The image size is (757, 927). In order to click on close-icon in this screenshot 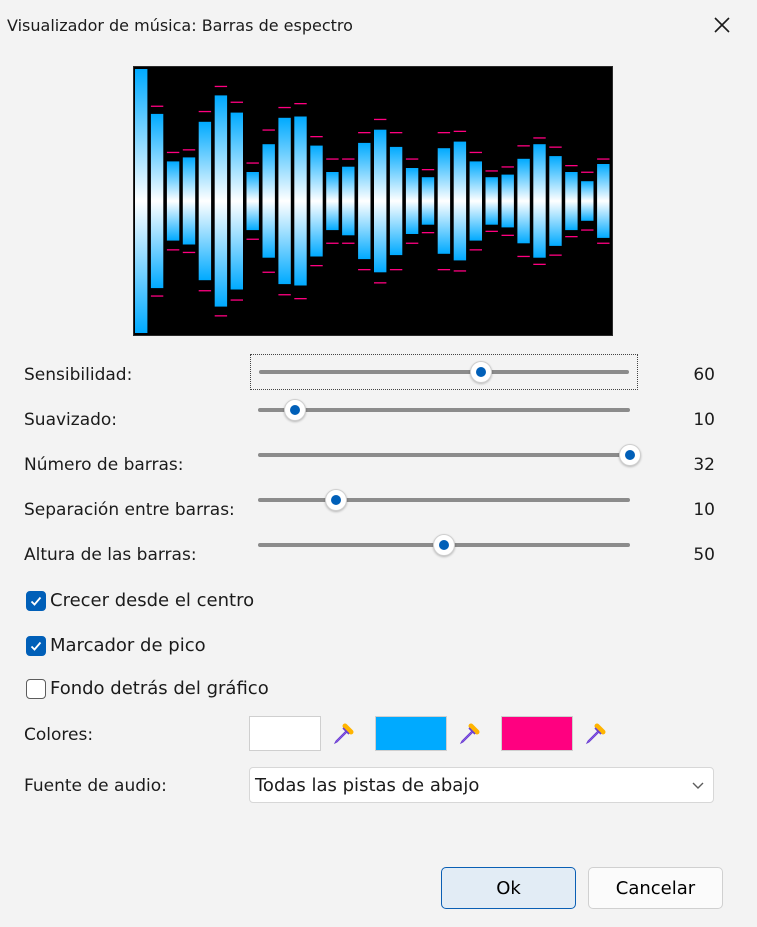, I will do `click(722, 25)`.